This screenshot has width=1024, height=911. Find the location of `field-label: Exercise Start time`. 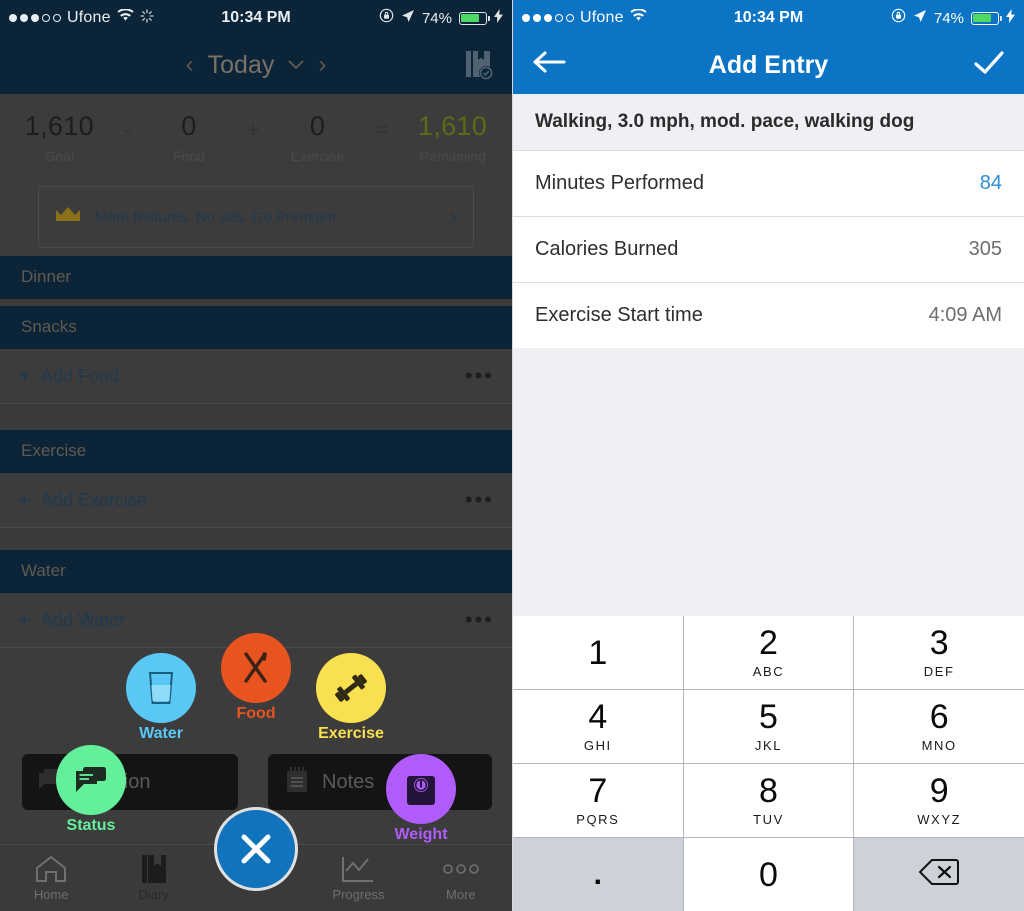

field-label: Exercise Start time is located at coordinates (619, 315).